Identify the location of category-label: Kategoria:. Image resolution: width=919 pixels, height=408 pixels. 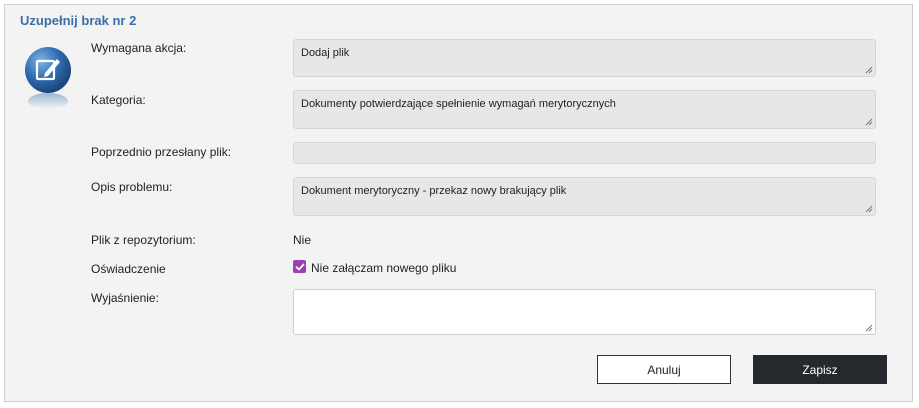
(118, 100).